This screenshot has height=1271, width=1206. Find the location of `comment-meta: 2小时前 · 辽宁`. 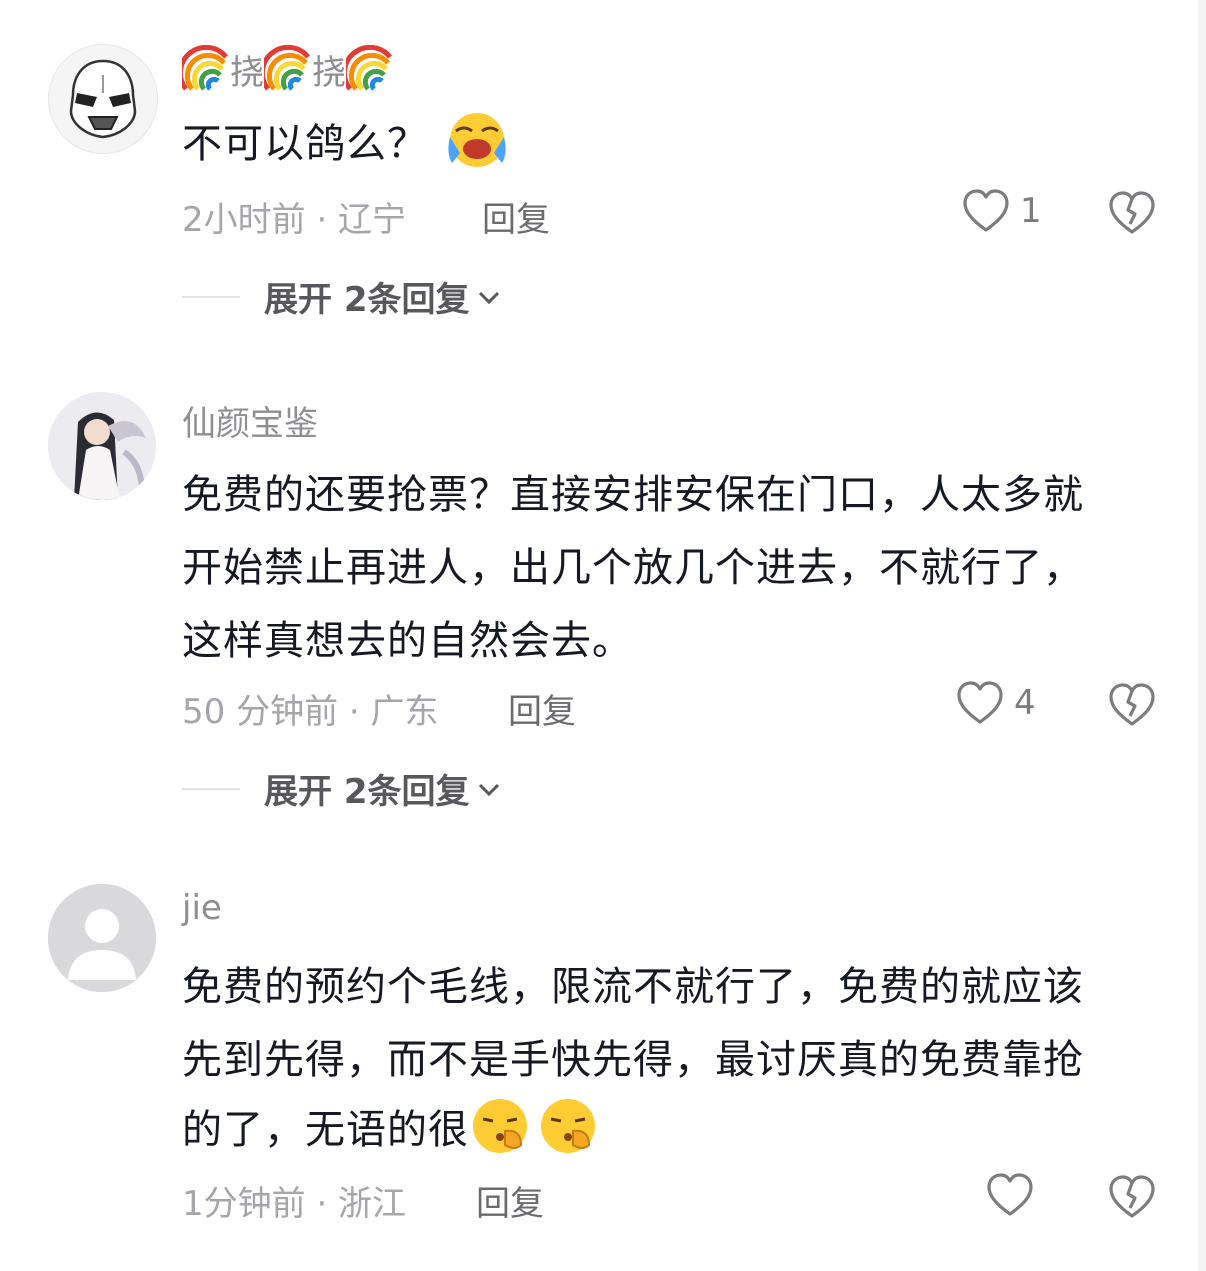

comment-meta: 2小时前 · 辽宁 is located at coordinates (294, 220).